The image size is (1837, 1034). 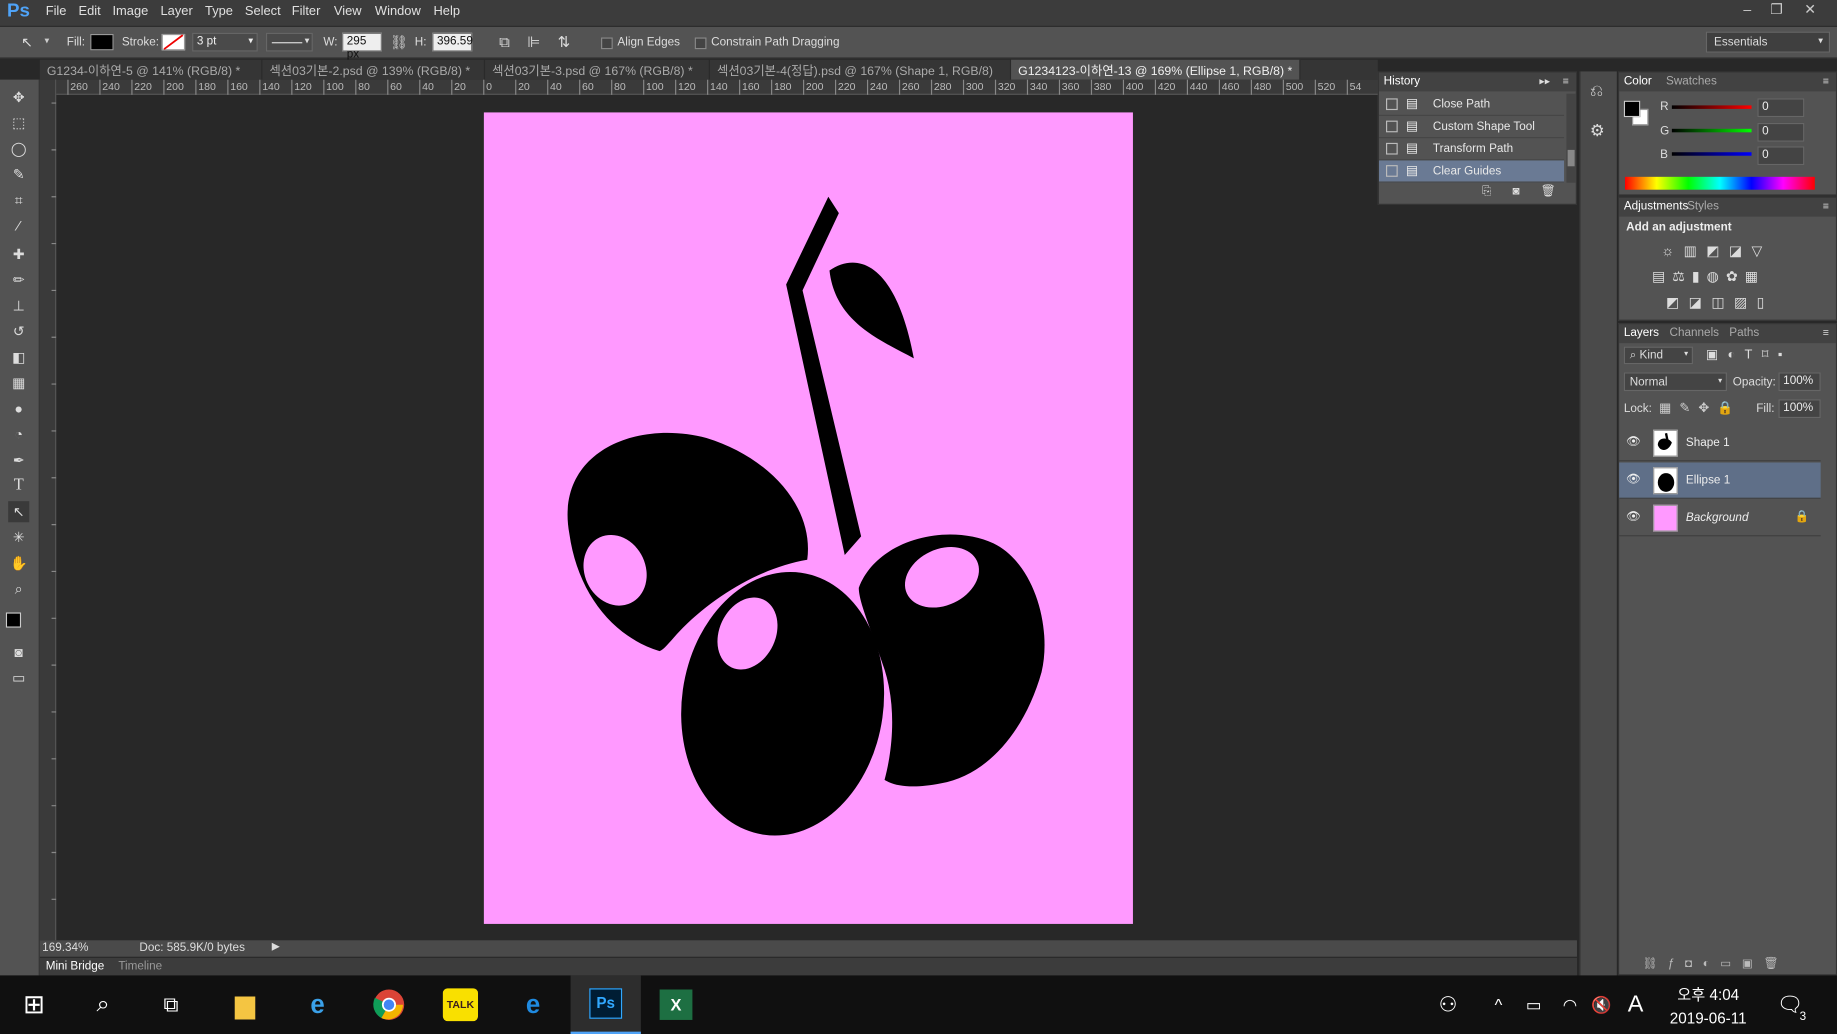 What do you see at coordinates (89, 12) in the screenshot?
I see `menu-edit: Edit` at bounding box center [89, 12].